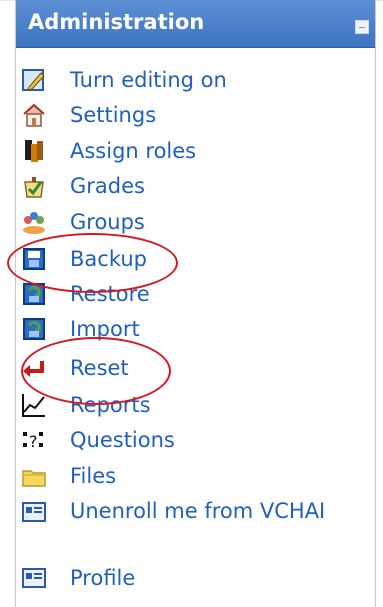 This screenshot has width=383, height=607. Describe the element at coordinates (195, 477) in the screenshot. I see `menu-item-files: Files` at that location.